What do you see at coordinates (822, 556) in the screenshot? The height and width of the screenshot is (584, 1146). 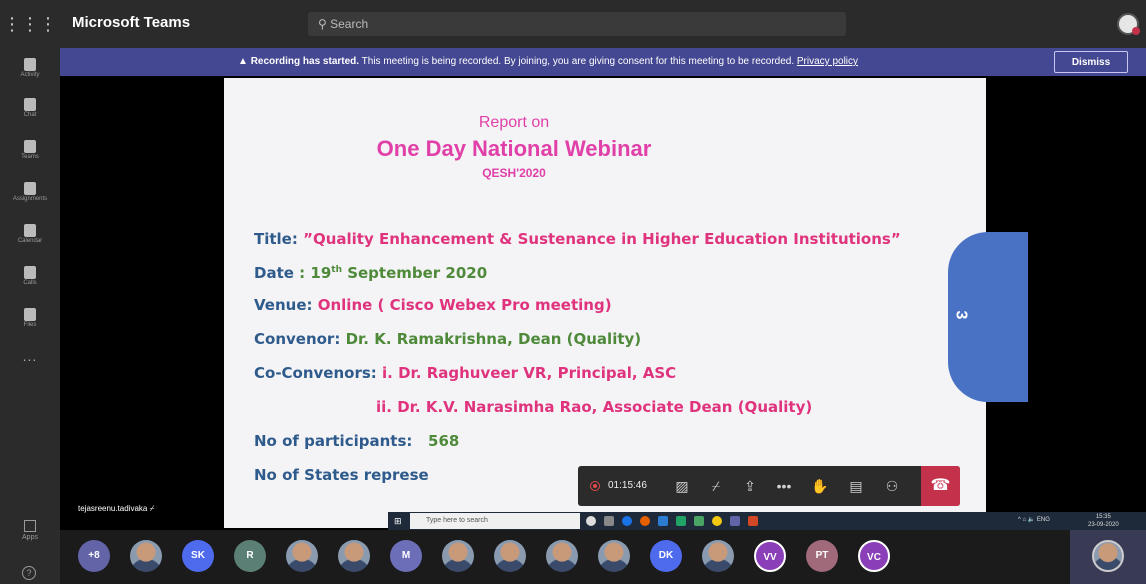 I see `participant-avatar: PT` at bounding box center [822, 556].